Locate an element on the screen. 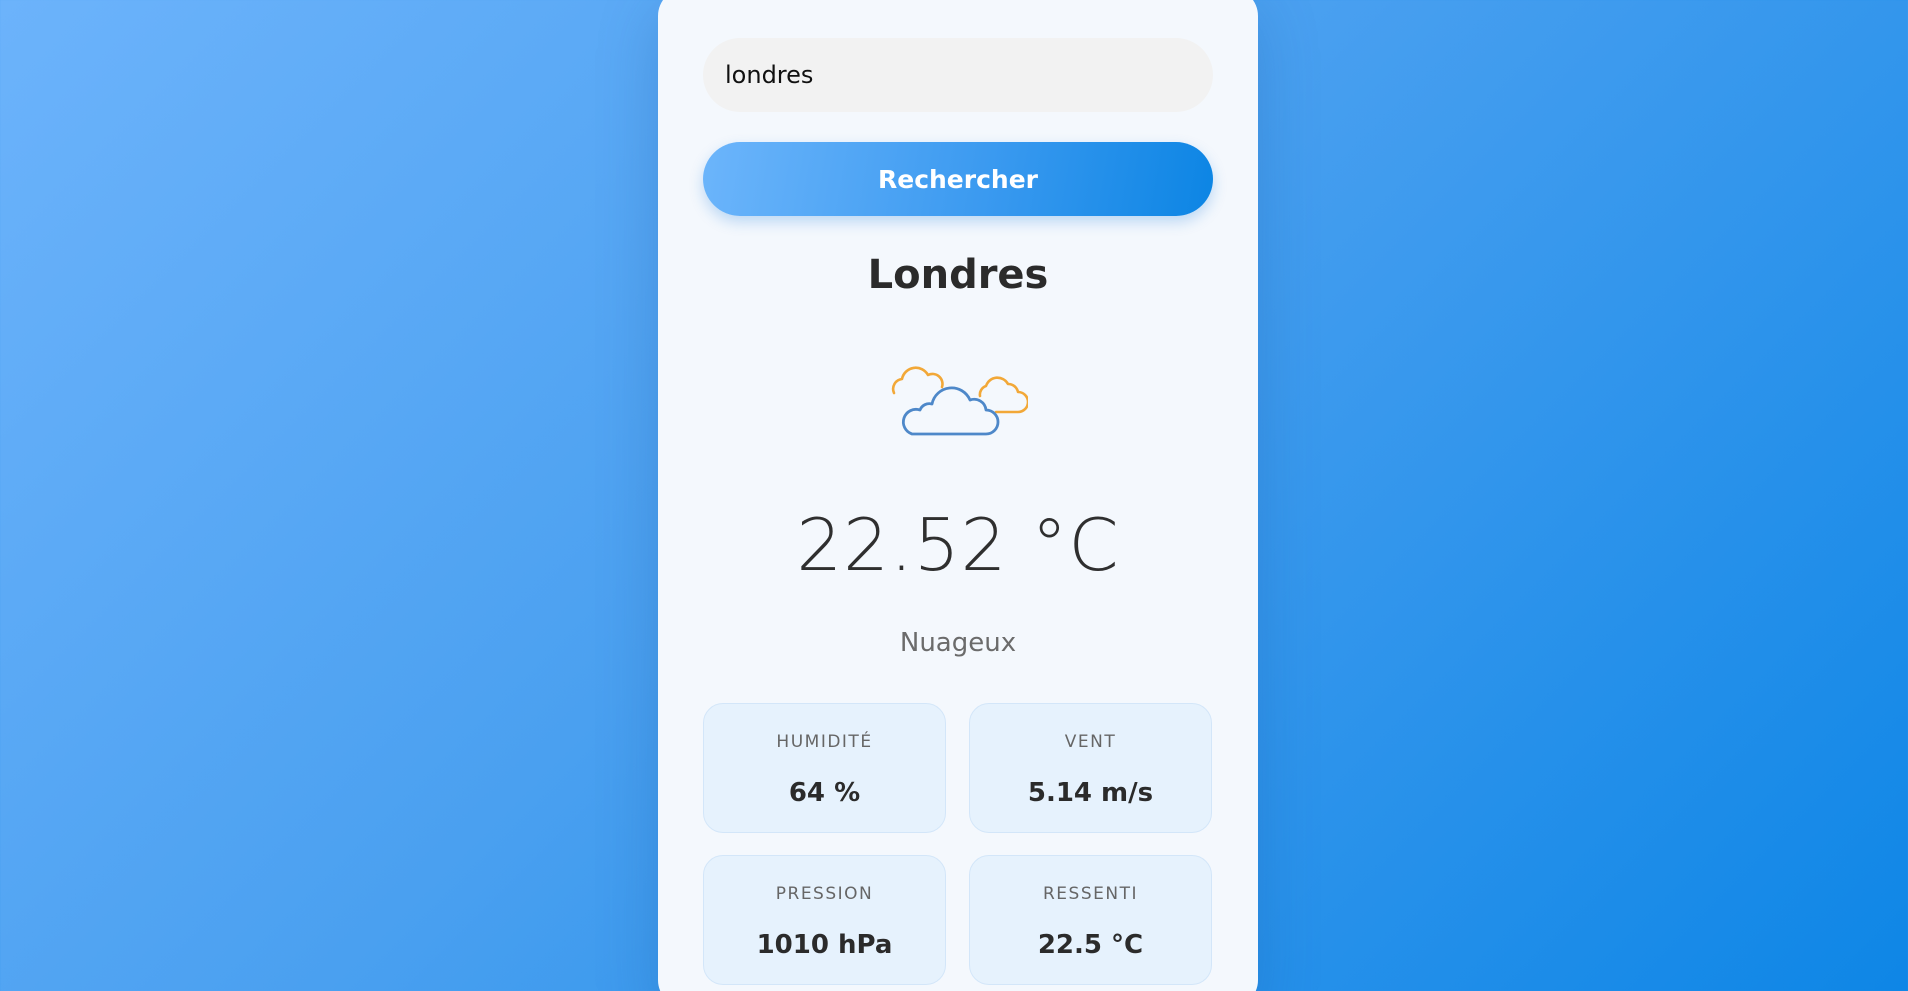 The height and width of the screenshot is (991, 1908). stat-value: 5.14 m/s is located at coordinates (1090, 793).